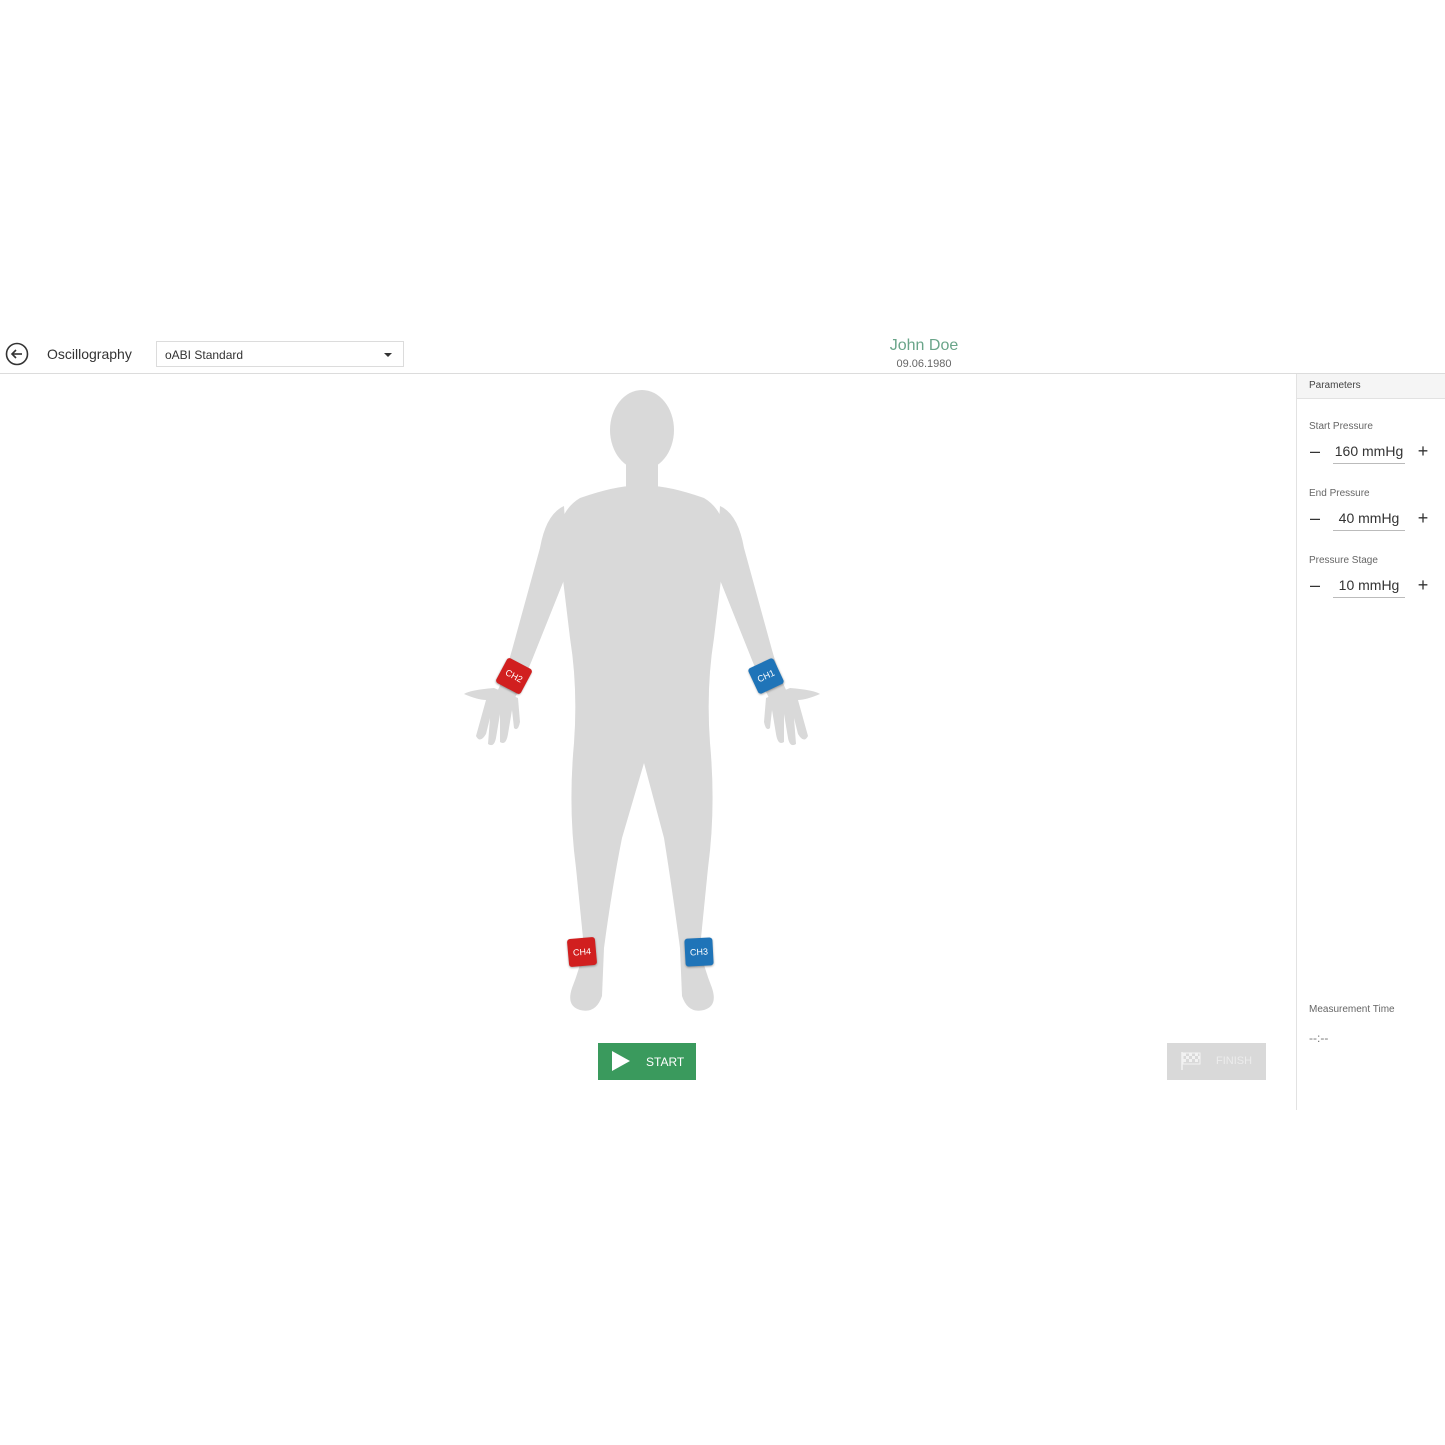 The image size is (1445, 1445). What do you see at coordinates (621, 1061) in the screenshot?
I see `play-icon` at bounding box center [621, 1061].